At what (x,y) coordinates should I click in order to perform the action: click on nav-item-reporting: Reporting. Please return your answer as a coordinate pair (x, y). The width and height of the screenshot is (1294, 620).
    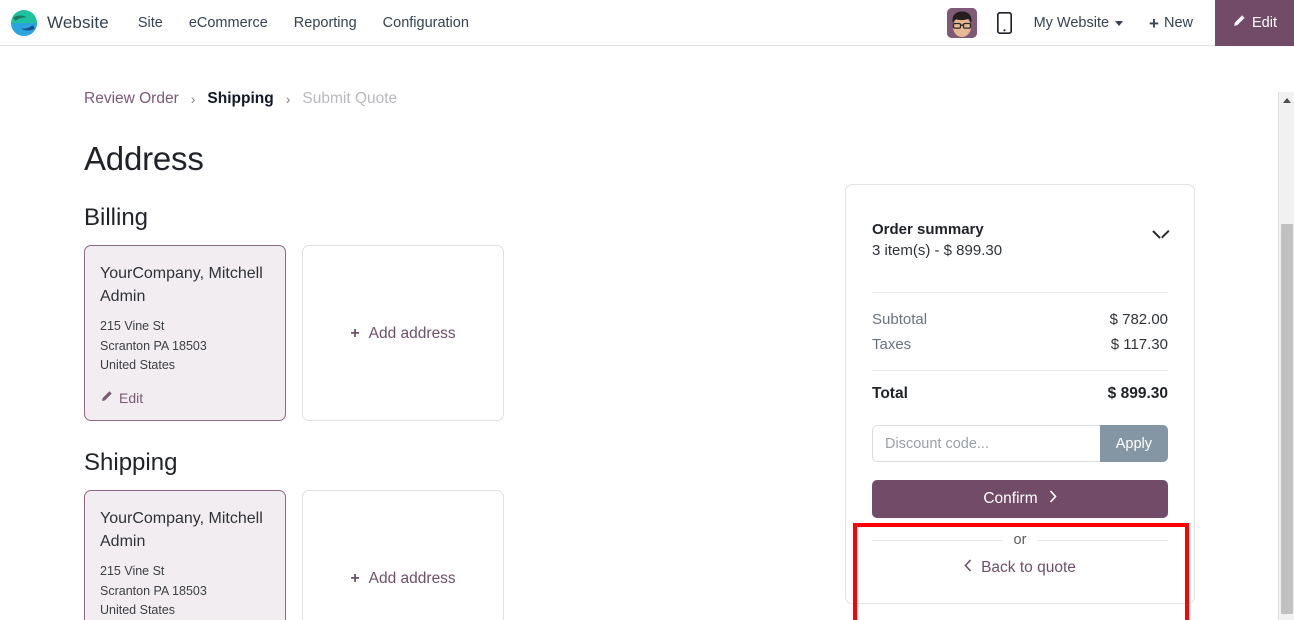
    Looking at the image, I should click on (325, 23).